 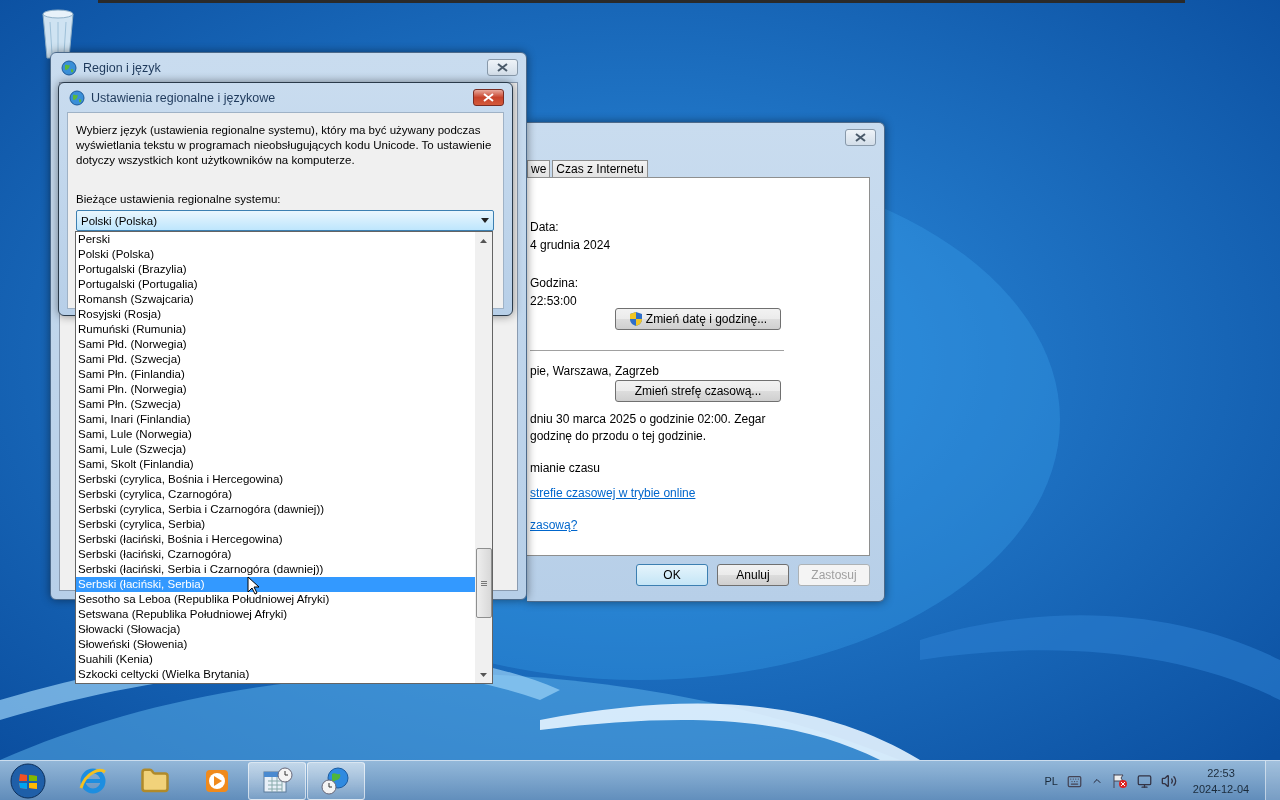 I want to click on help-link: strefie czasowej w trybie online, so click(x=699, y=493).